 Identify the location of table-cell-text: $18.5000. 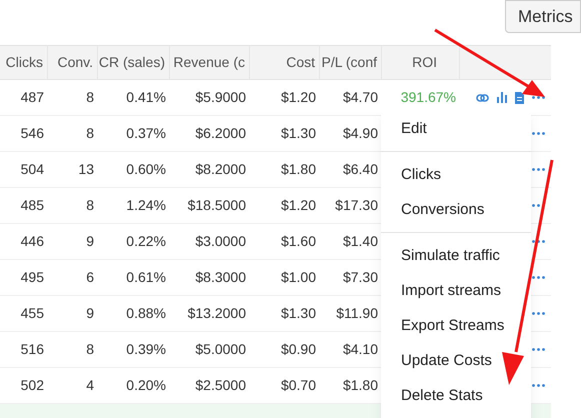
(217, 205).